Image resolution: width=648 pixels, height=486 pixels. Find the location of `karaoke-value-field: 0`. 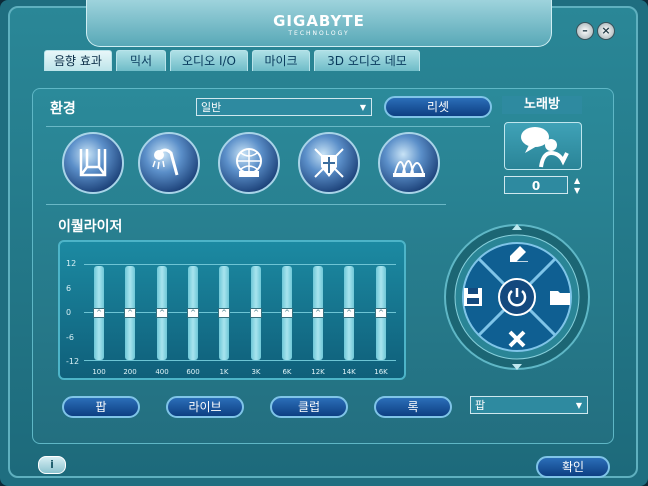

karaoke-value-field: 0 is located at coordinates (536, 185).